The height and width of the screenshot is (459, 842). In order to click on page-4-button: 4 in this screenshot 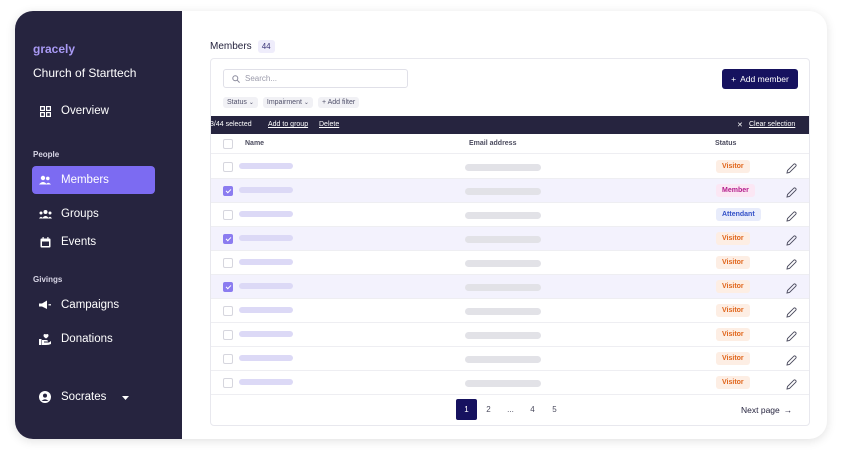, I will do `click(532, 409)`.